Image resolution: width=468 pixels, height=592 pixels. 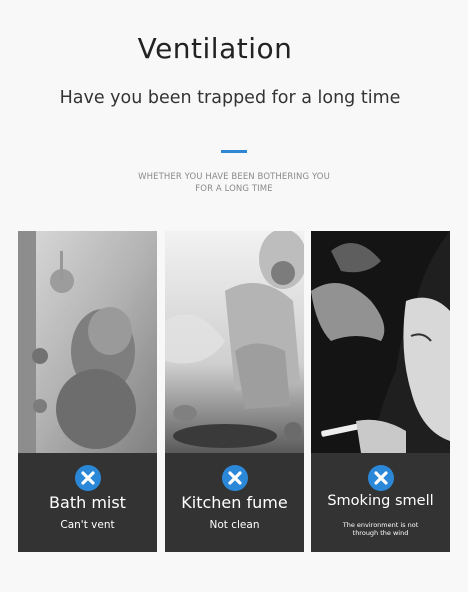 I want to click on card-title: Smoking smell, so click(x=380, y=501).